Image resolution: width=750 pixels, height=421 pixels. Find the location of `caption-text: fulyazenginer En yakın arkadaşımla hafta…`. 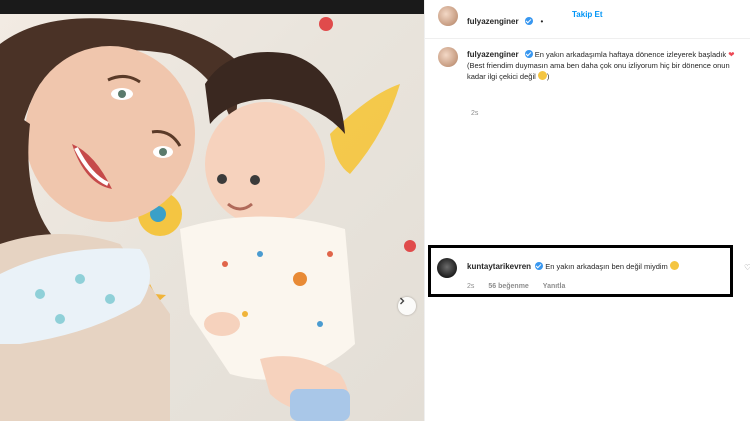

caption-text: fulyazenginer En yakın arkadaşımla hafta… is located at coordinates (607, 66).